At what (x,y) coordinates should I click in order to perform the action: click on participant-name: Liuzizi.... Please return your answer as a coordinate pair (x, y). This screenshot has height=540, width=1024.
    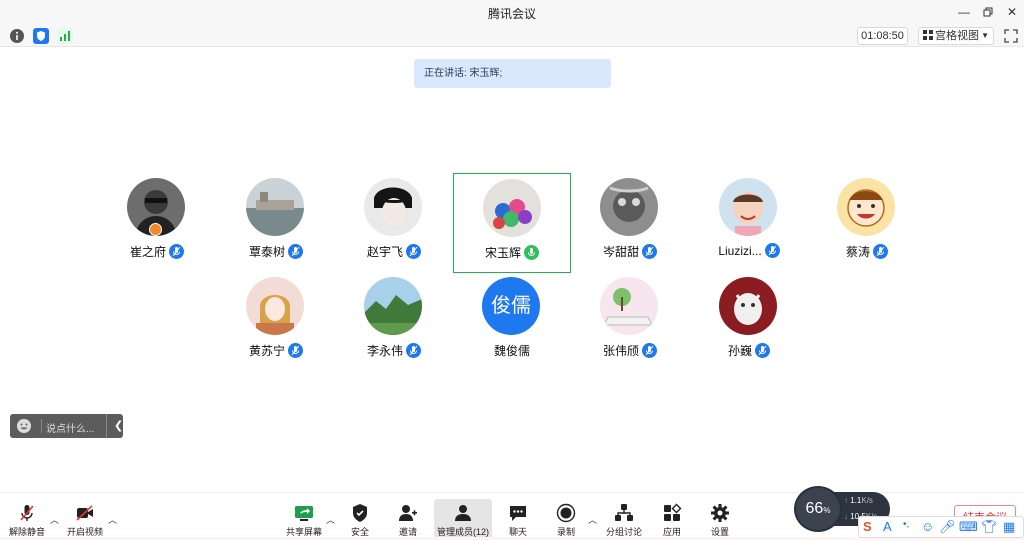
    Looking at the image, I should click on (740, 250).